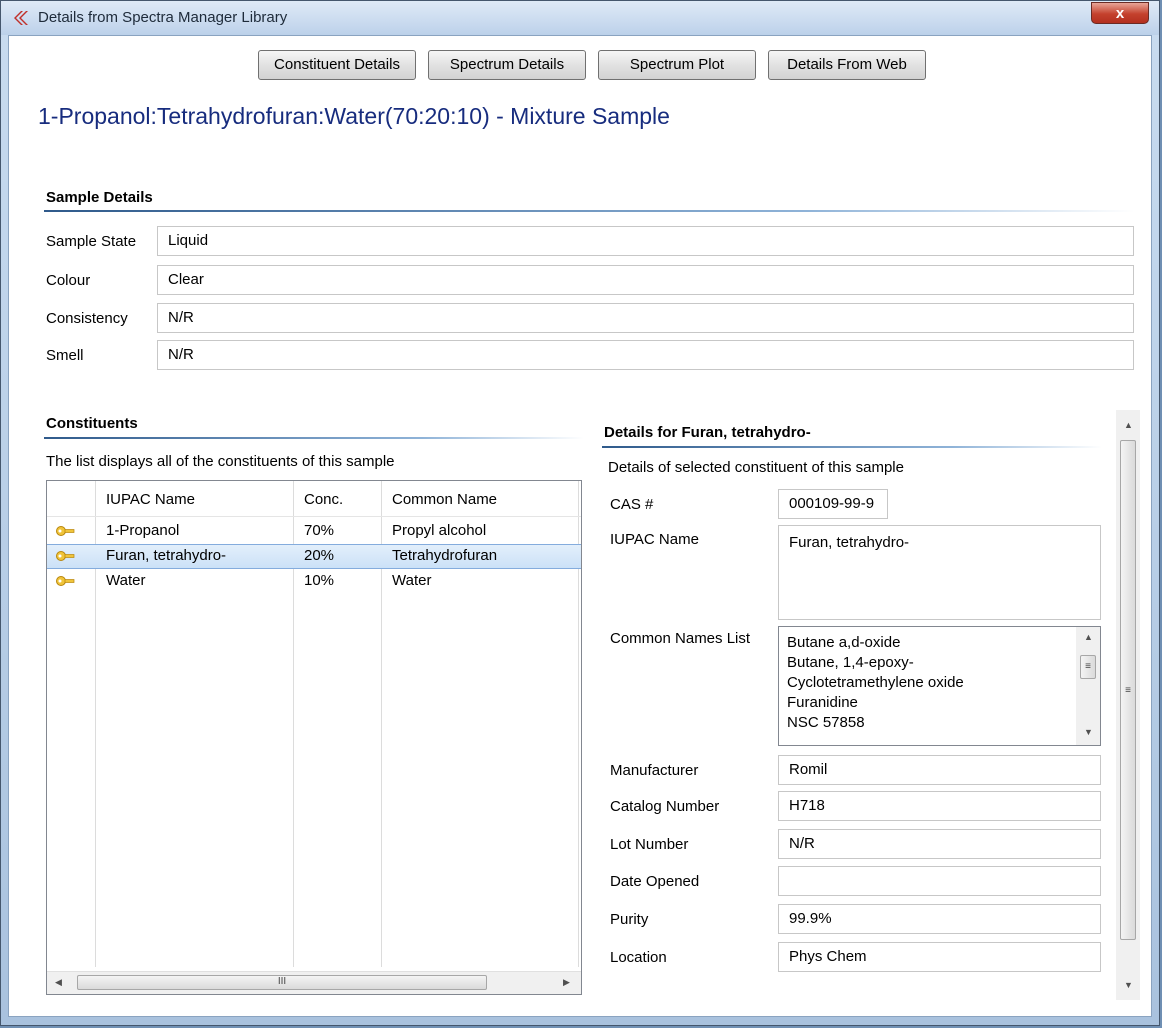 The image size is (1162, 1028). I want to click on sample-state-label: Sample State, so click(91, 241).